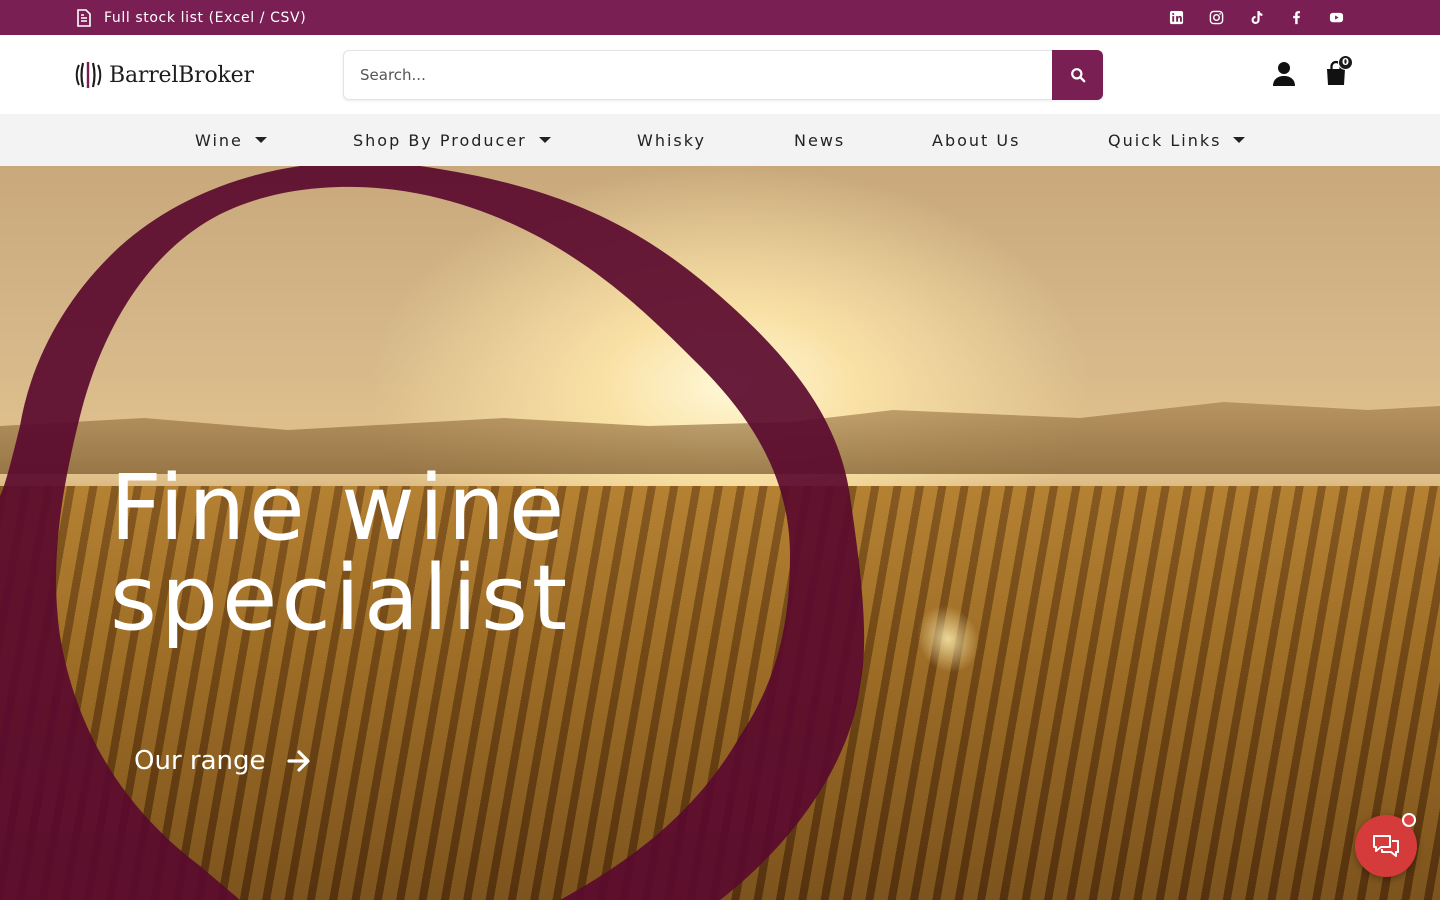 The width and height of the screenshot is (1440, 900). Describe the element at coordinates (1165, 140) in the screenshot. I see `nav-item-label: Quick Links` at that location.